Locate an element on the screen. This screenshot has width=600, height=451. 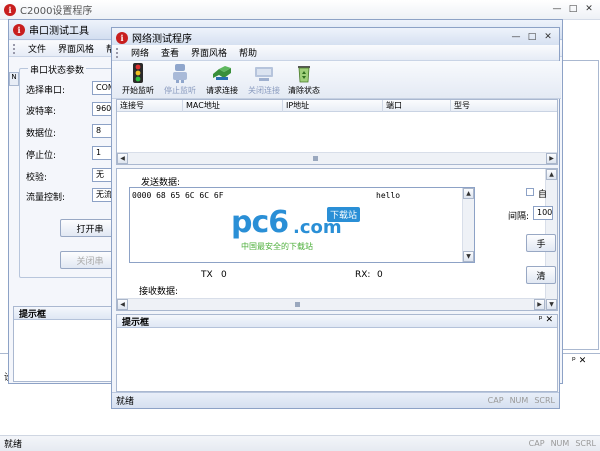
connection-table-header: 连接号 MAC地址 IP地址 端口 型号 is located at coordinates (337, 106).